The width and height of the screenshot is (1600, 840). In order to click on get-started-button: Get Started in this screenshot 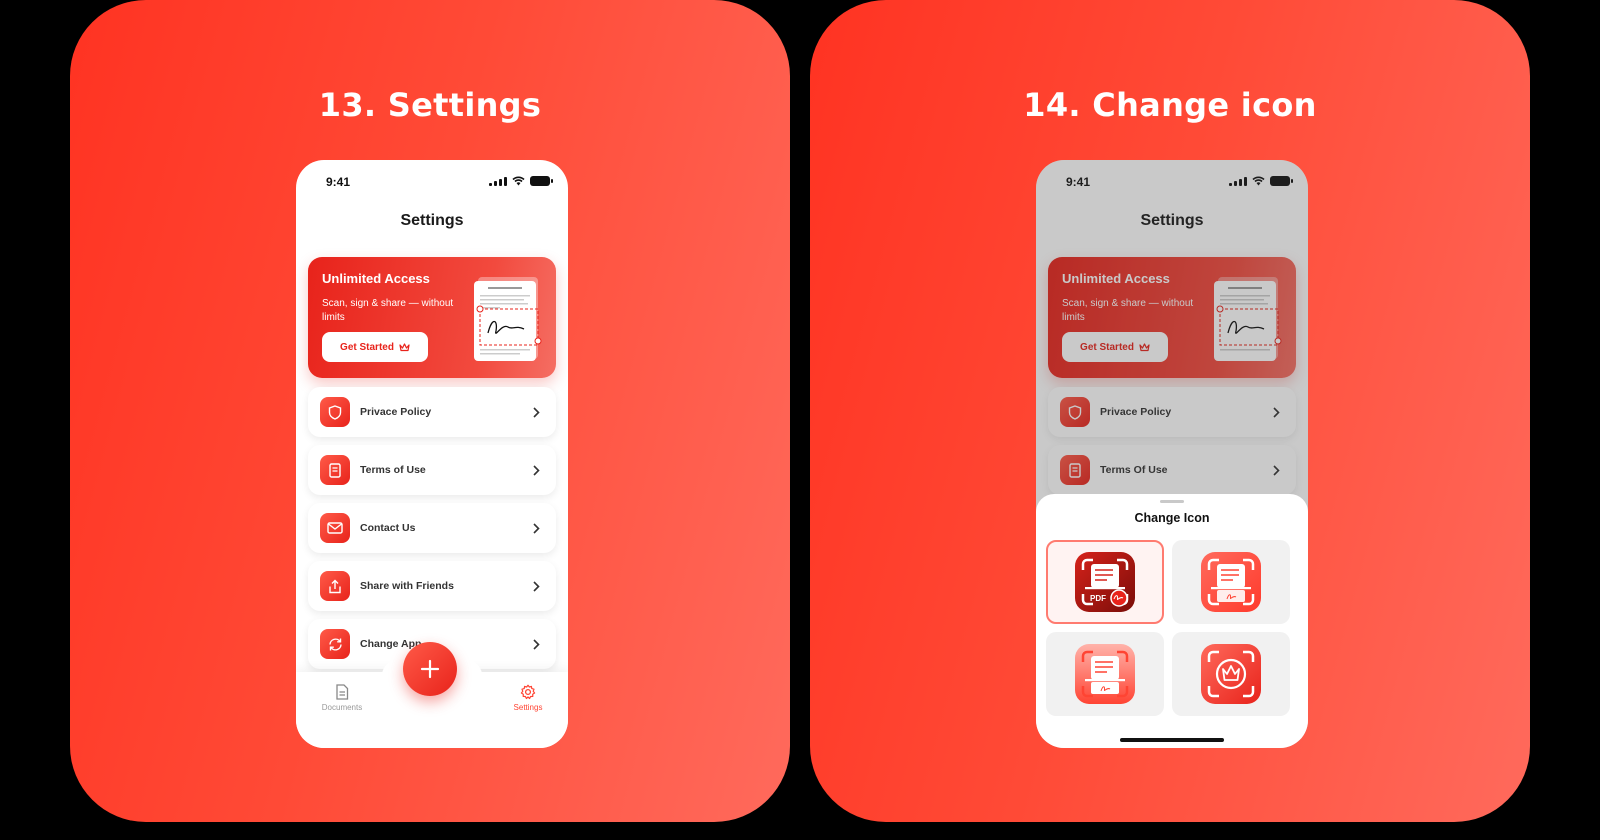, I will do `click(375, 347)`.